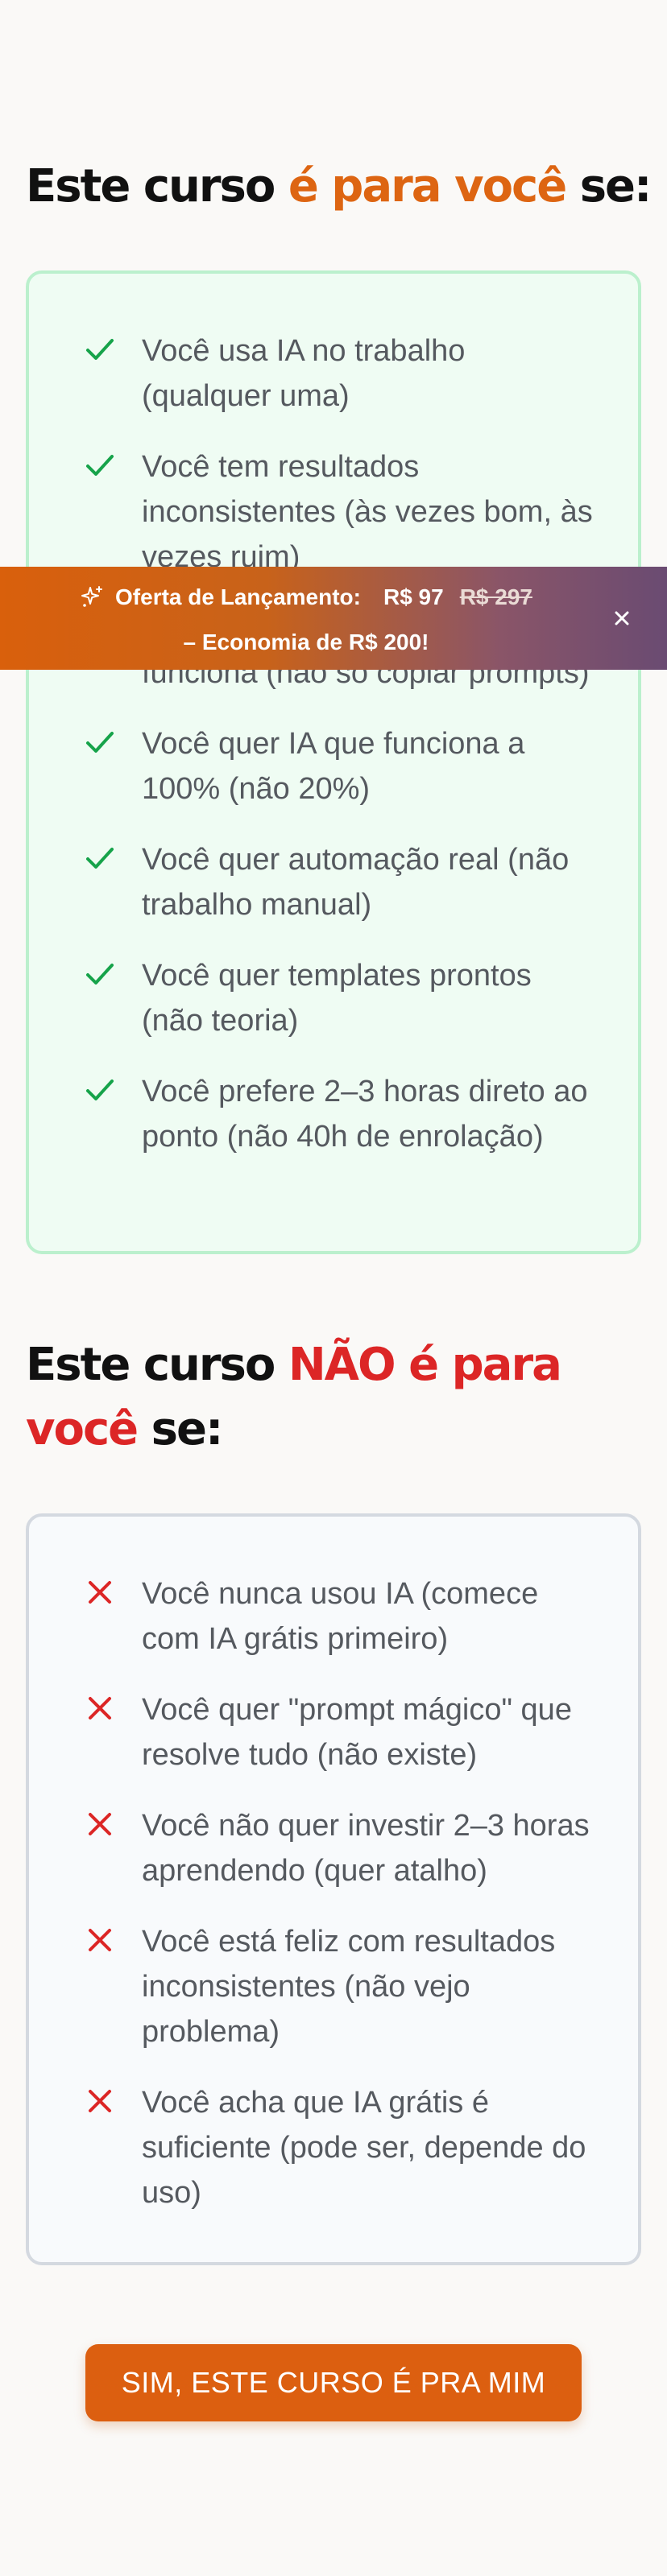 Image resolution: width=667 pixels, height=2576 pixels. Describe the element at coordinates (92, 596) in the screenshot. I see `sparkle-icon` at that location.